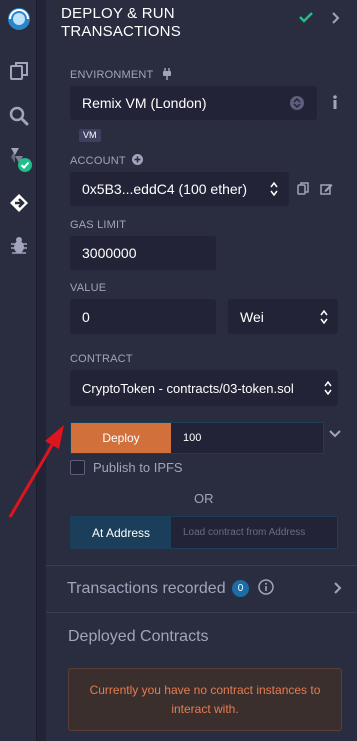 Image resolution: width=357 pixels, height=741 pixels. What do you see at coordinates (101, 359) in the screenshot?
I see `contract-label: CONTRACT` at bounding box center [101, 359].